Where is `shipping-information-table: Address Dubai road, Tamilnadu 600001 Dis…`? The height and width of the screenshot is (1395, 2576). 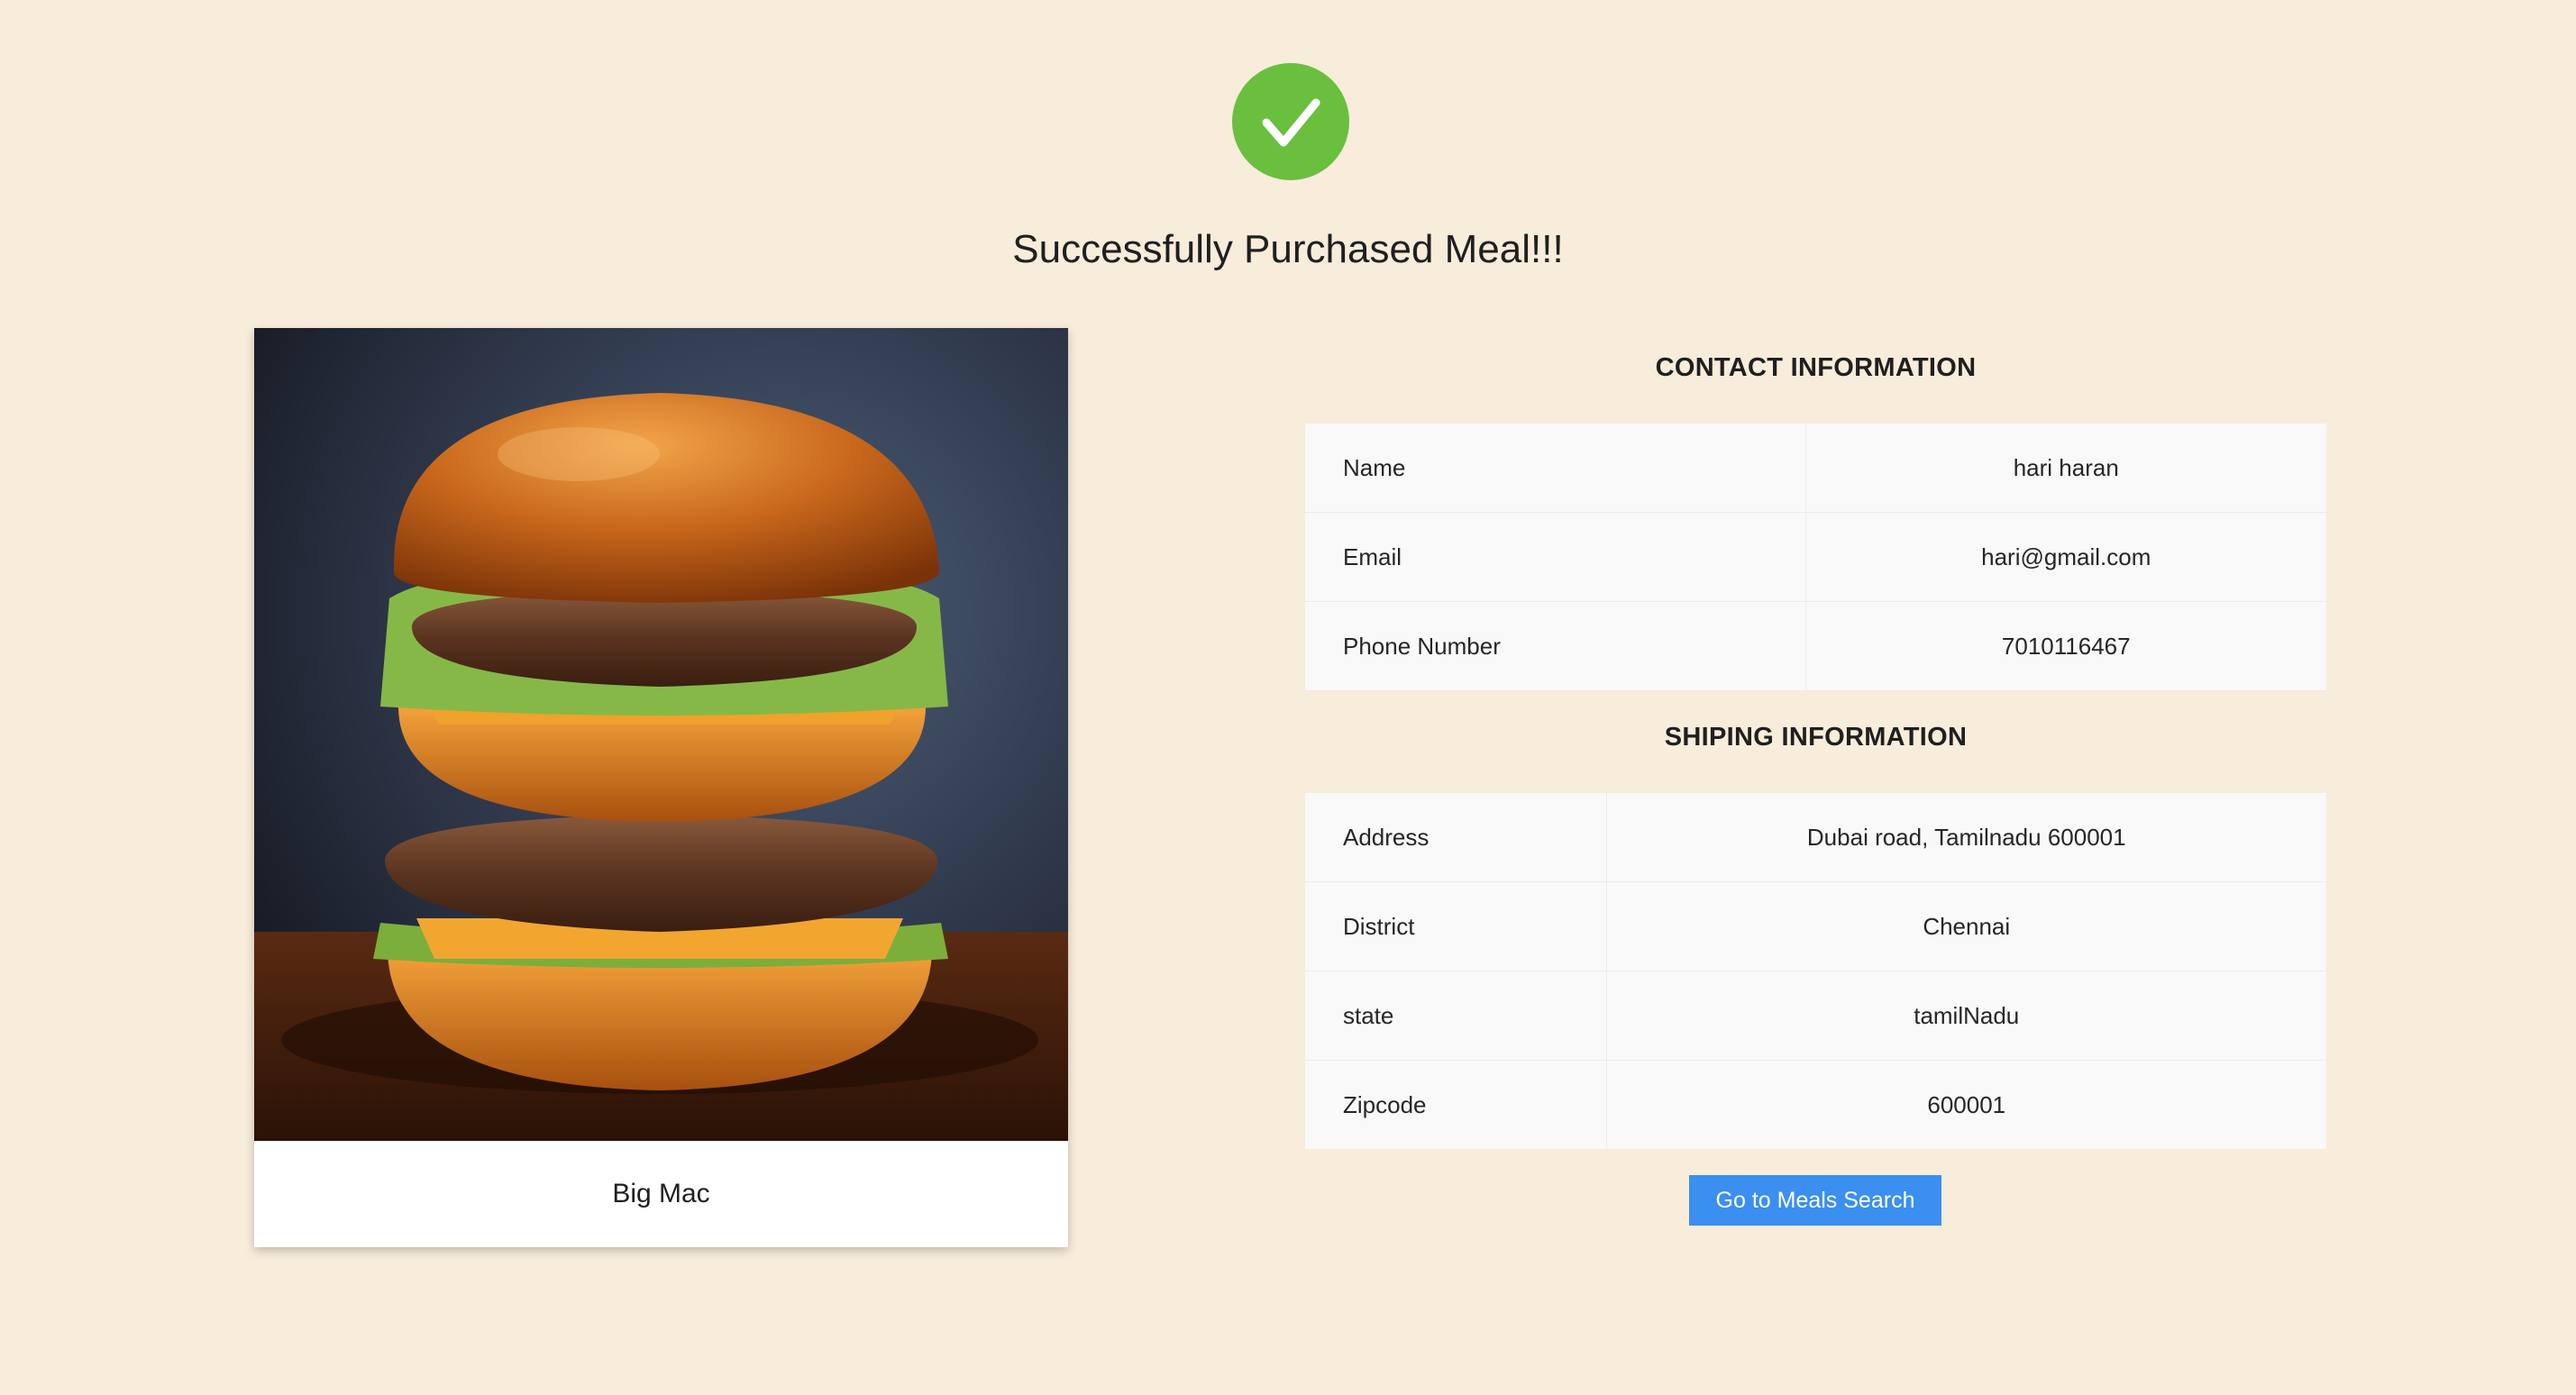 shipping-information-table: Address Dubai road, Tamilnadu 600001 Dis… is located at coordinates (1815, 971).